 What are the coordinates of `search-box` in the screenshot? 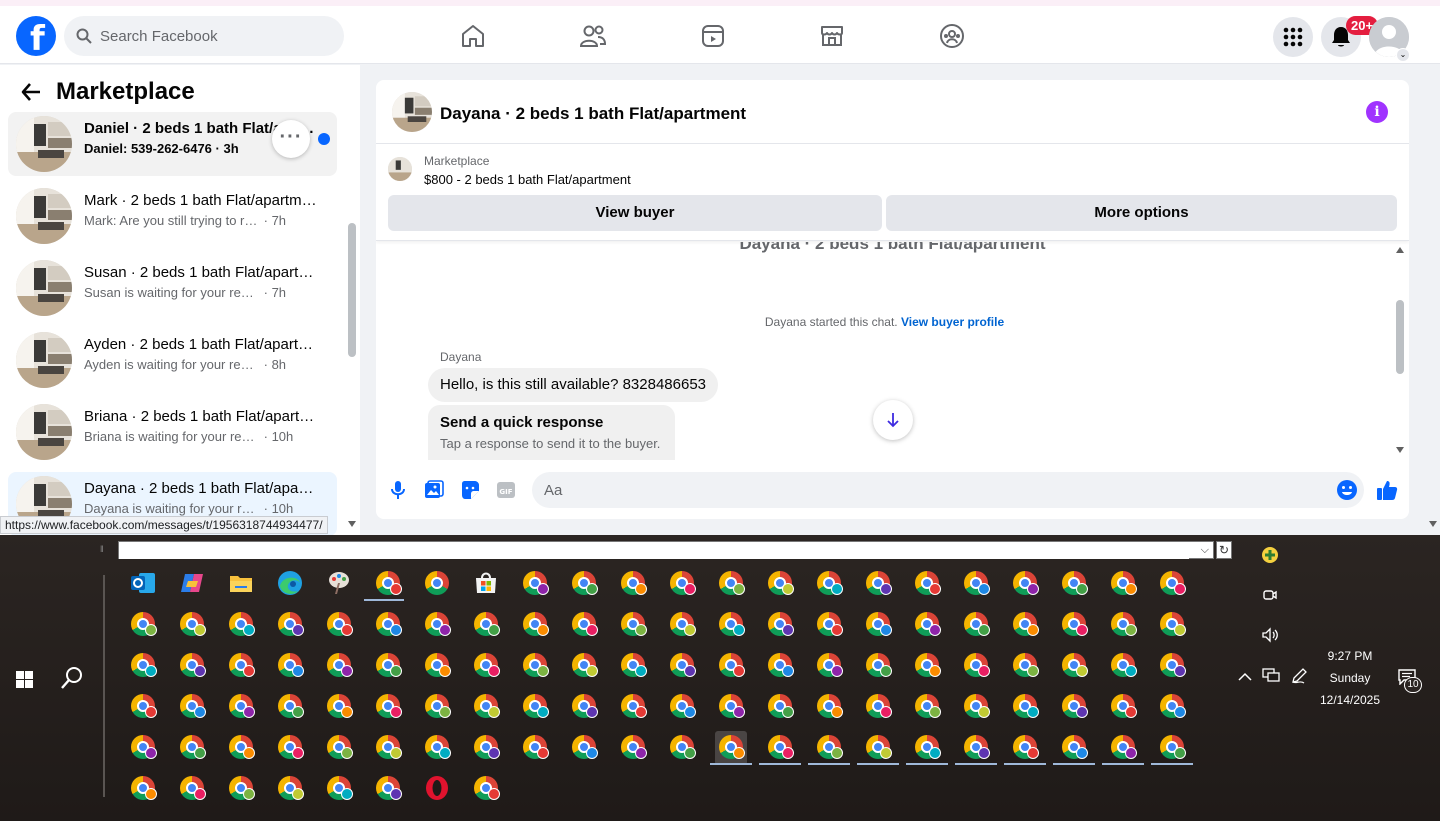 It's located at (204, 36).